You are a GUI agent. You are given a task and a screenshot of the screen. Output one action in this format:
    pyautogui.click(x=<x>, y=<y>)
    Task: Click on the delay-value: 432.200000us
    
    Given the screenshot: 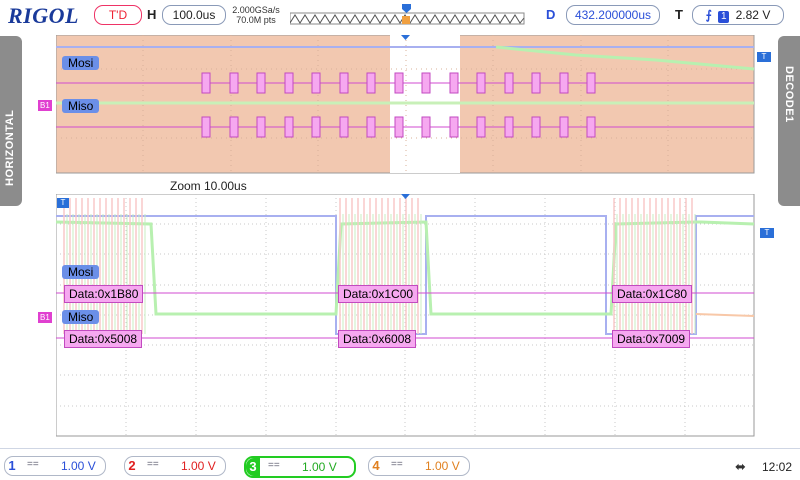 What is the action you would take?
    pyautogui.click(x=613, y=15)
    